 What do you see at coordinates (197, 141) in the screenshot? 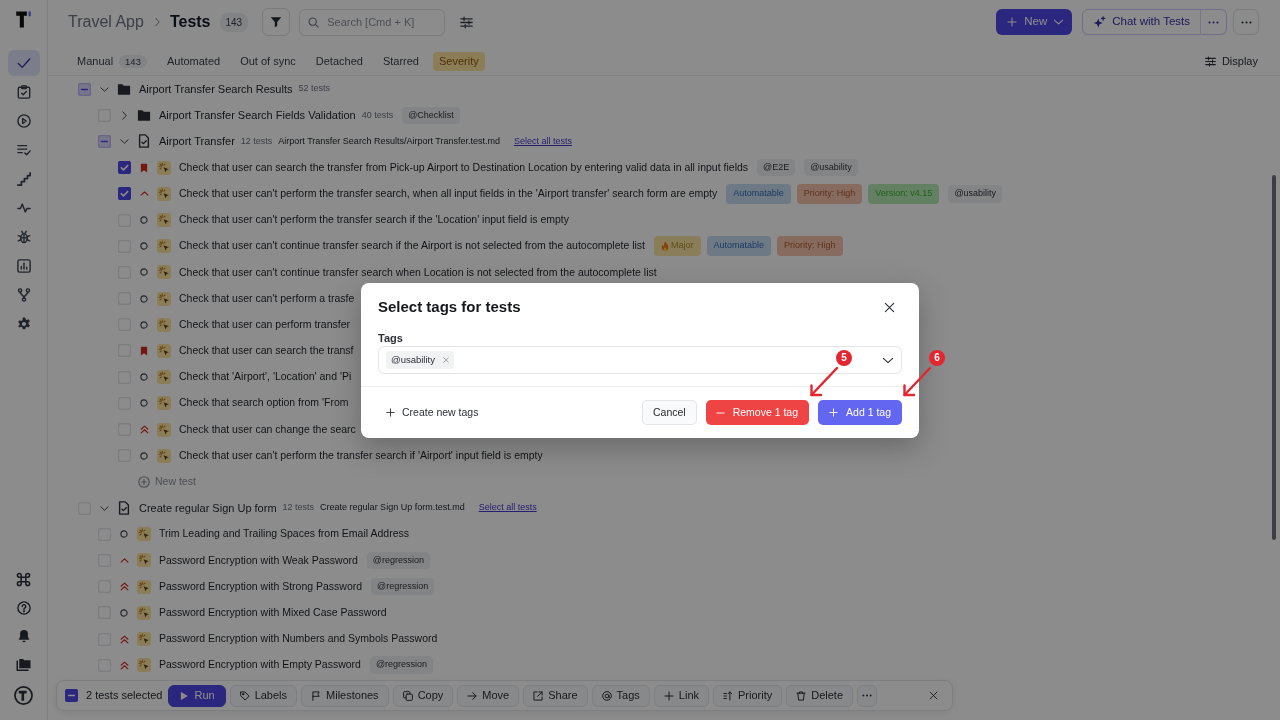
I see `file-name: Airport Transfer` at bounding box center [197, 141].